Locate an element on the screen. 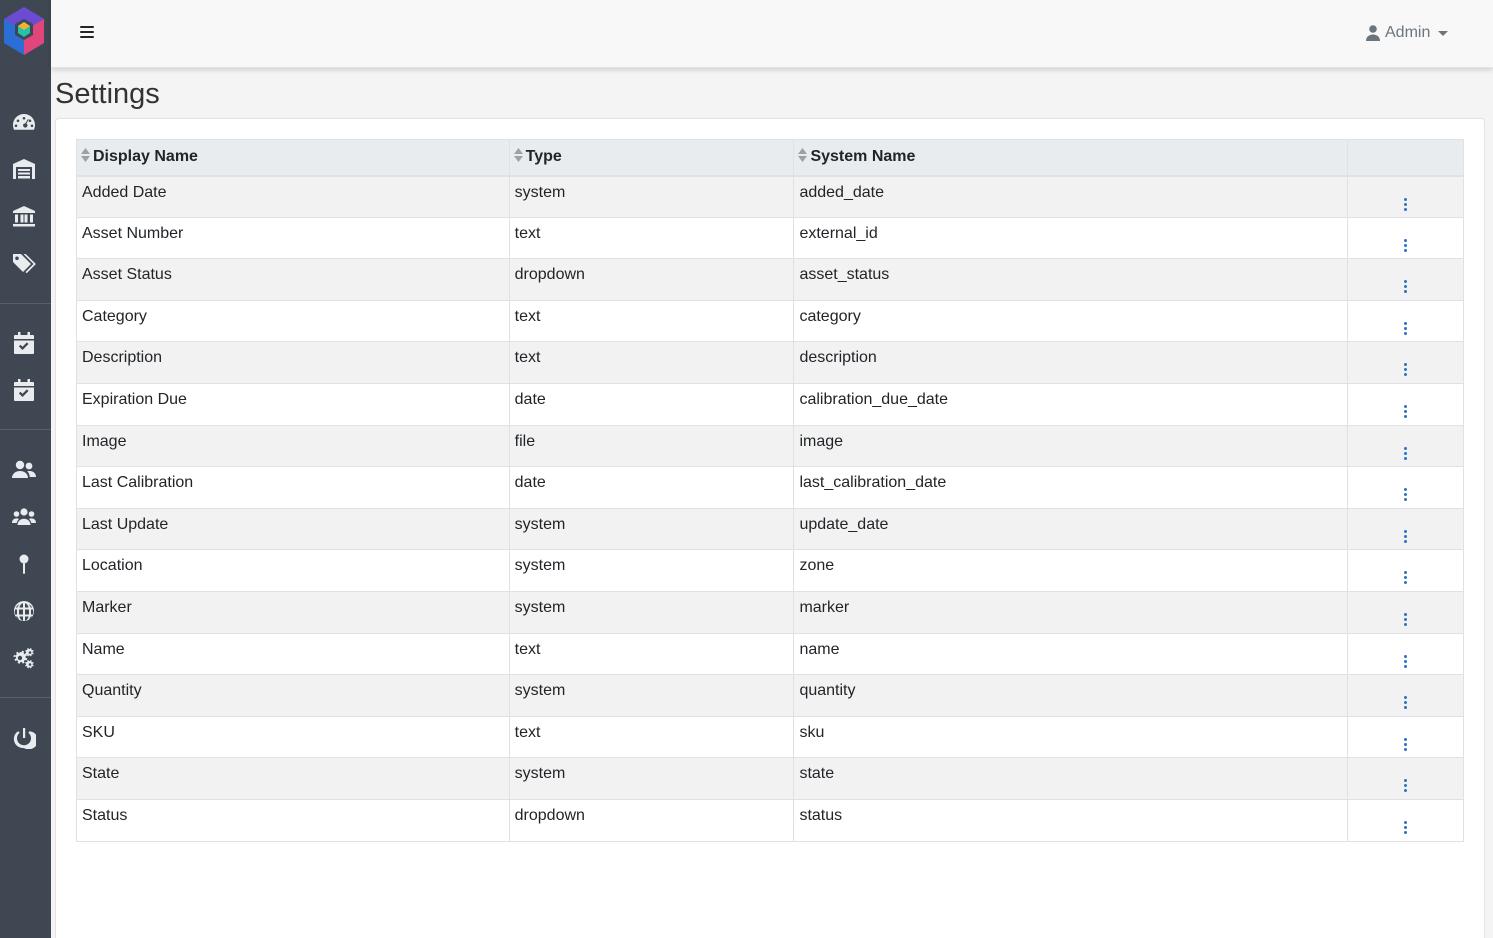 This screenshot has width=1493, height=938. column-header-display-name: Display Name is located at coordinates (293, 158).